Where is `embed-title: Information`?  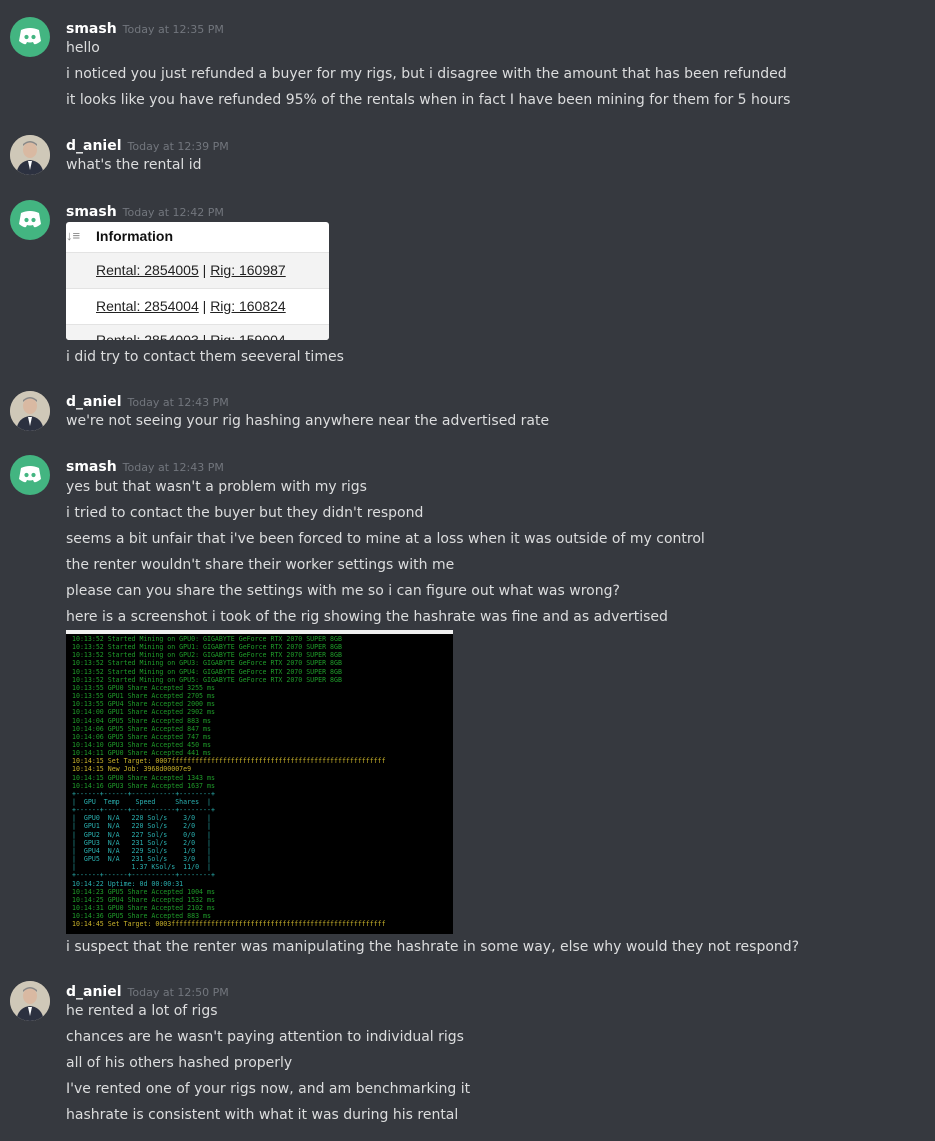
embed-title: Information is located at coordinates (134, 236).